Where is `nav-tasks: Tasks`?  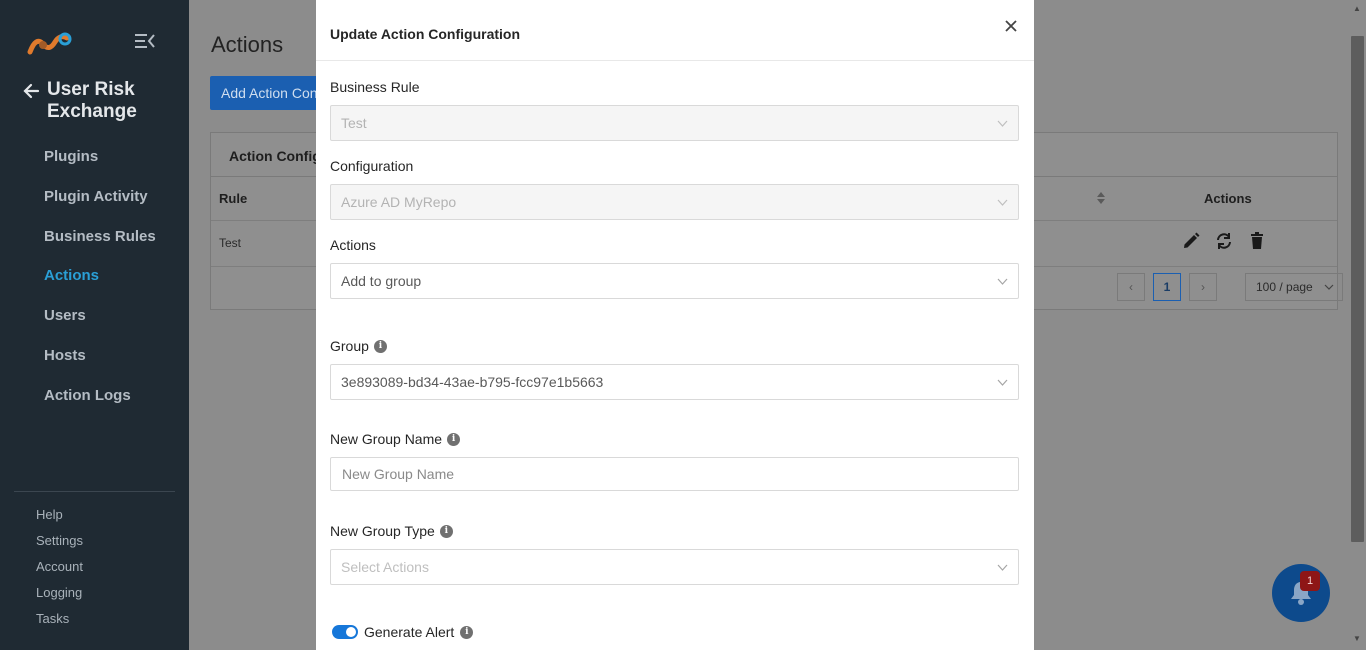 nav-tasks: Tasks is located at coordinates (59, 623).